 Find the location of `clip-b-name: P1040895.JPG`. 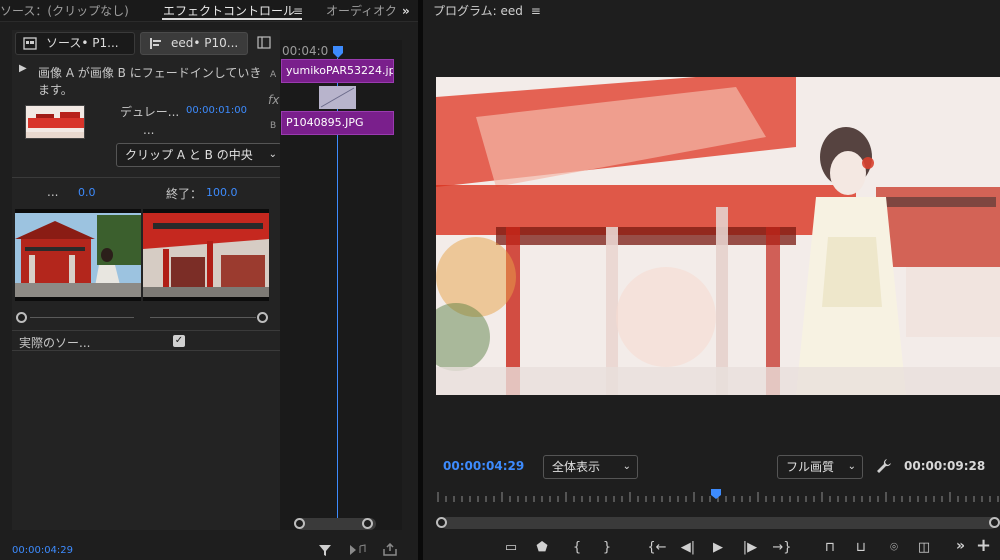

clip-b-name: P1040895.JPG is located at coordinates (325, 122).